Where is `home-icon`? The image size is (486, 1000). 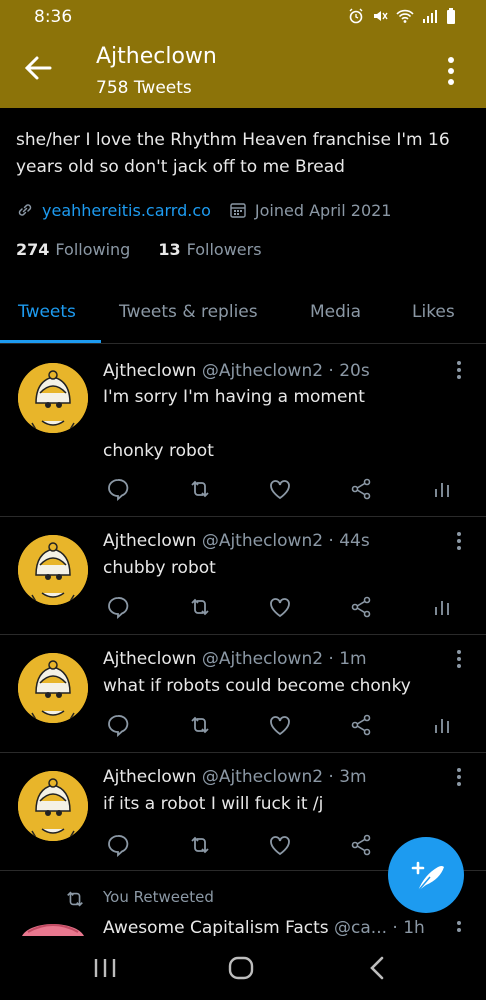 home-icon is located at coordinates (241, 968).